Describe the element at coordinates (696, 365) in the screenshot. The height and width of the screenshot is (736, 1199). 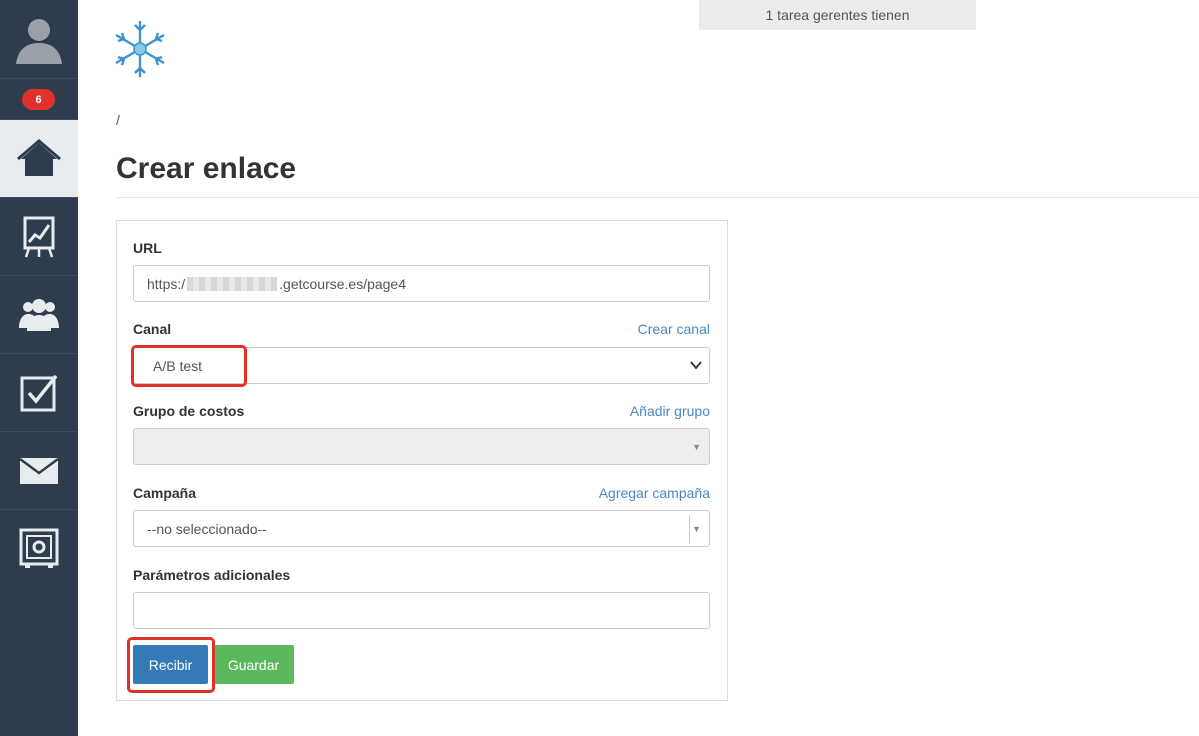
I see `chevron-down-icon` at that location.